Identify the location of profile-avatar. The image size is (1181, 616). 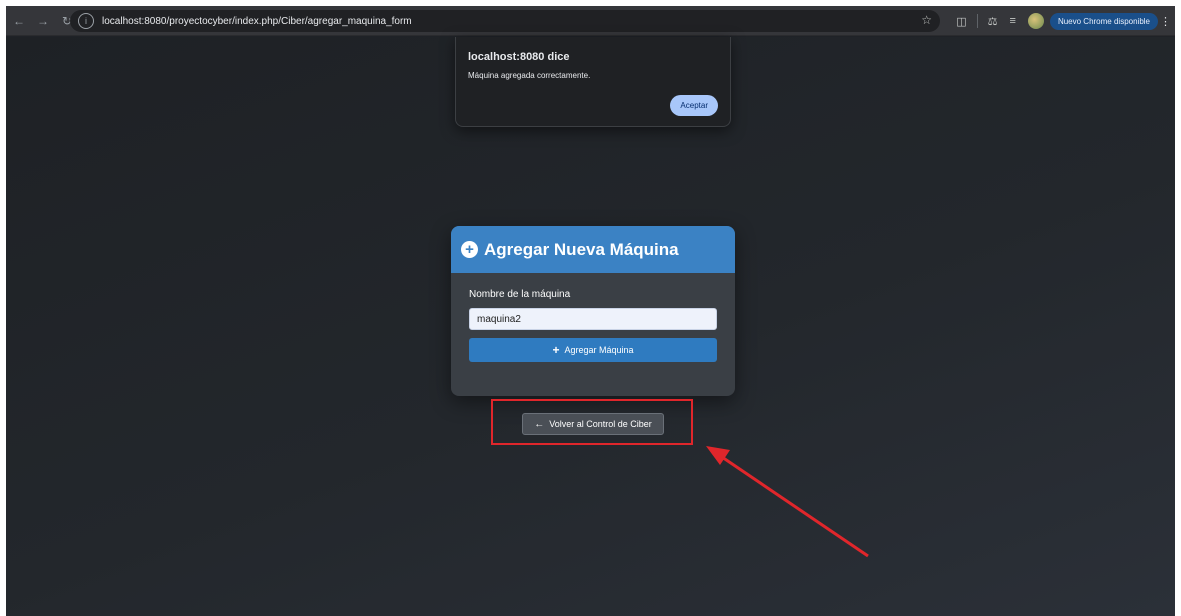
(1035, 21).